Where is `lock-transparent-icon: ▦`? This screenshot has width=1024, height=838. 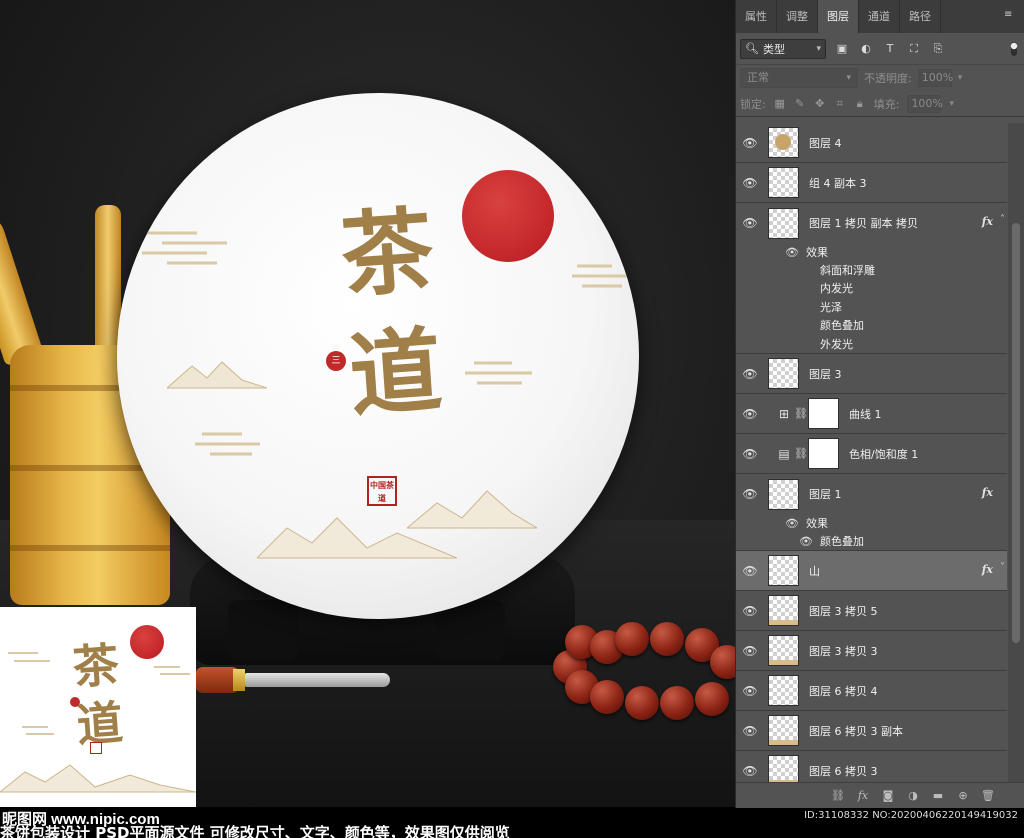
lock-transparent-icon: ▦ is located at coordinates (780, 103).